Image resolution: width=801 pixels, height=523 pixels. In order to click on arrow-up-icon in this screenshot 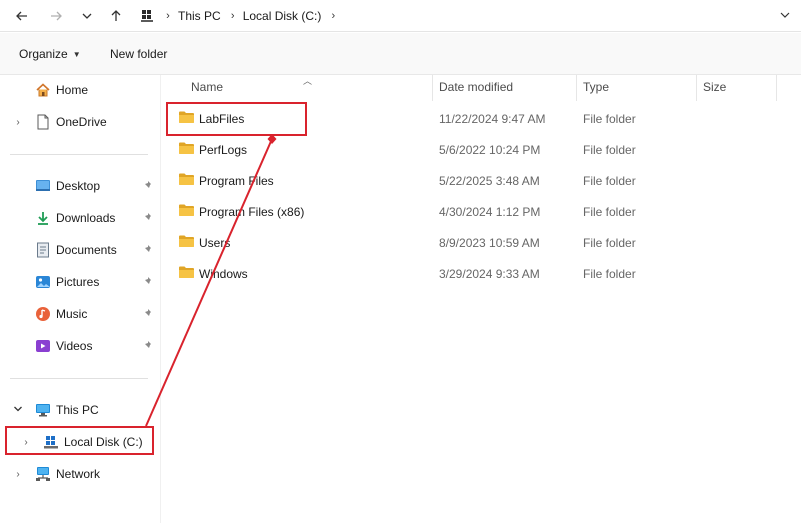, I will do `click(116, 16)`.